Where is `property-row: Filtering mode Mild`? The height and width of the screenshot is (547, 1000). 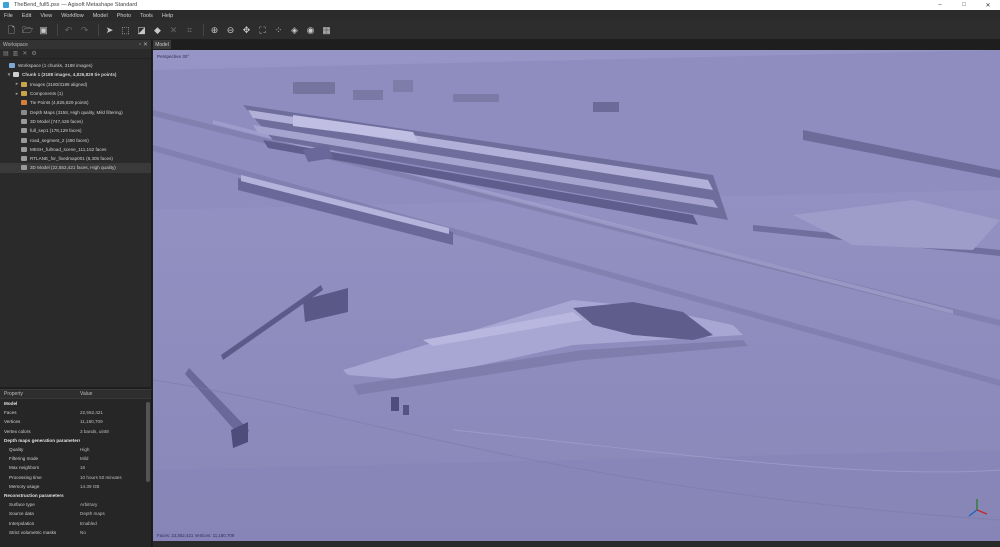
property-row: Filtering mode Mild is located at coordinates (75, 458).